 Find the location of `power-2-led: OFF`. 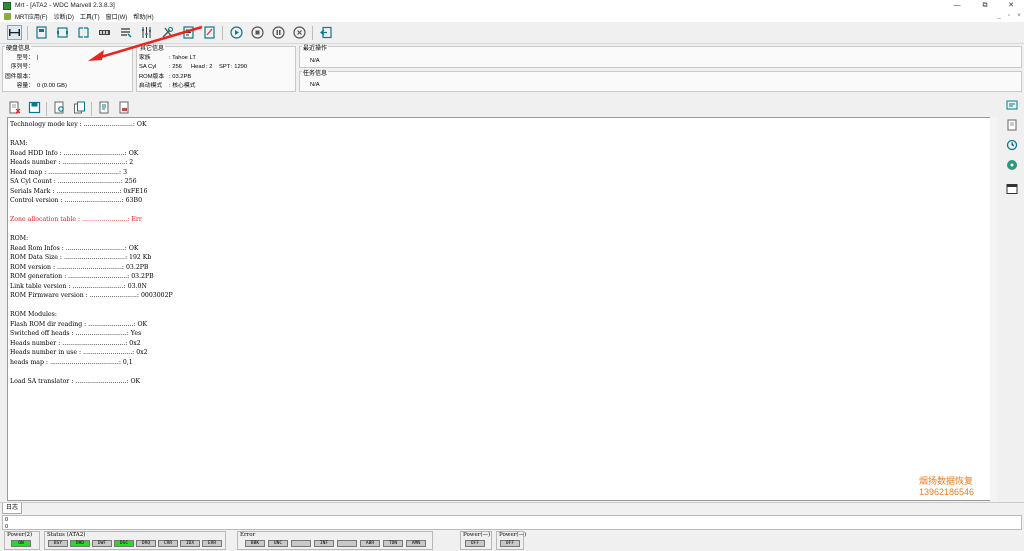

power-2-led: OFF is located at coordinates (475, 543).